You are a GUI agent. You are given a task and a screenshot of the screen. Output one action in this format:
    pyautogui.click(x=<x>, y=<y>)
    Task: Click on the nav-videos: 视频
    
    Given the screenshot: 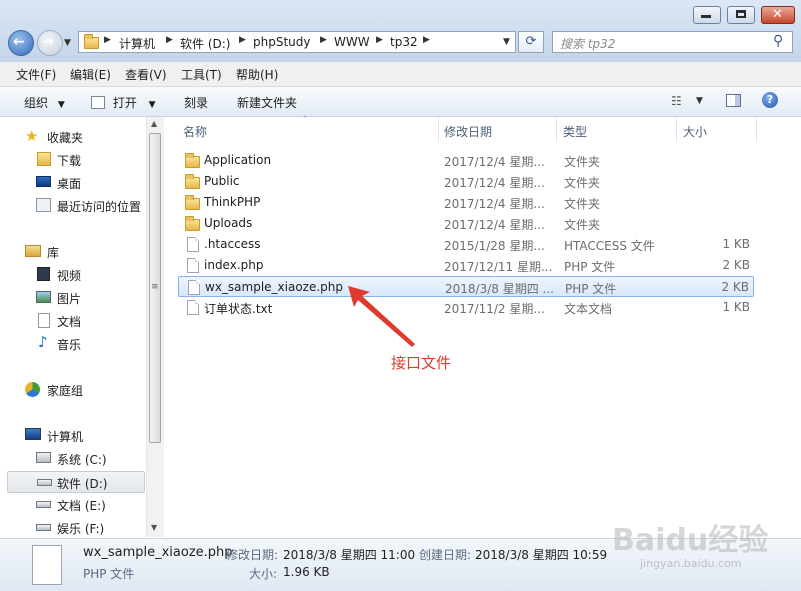 What is the action you would take?
    pyautogui.click(x=72, y=275)
    